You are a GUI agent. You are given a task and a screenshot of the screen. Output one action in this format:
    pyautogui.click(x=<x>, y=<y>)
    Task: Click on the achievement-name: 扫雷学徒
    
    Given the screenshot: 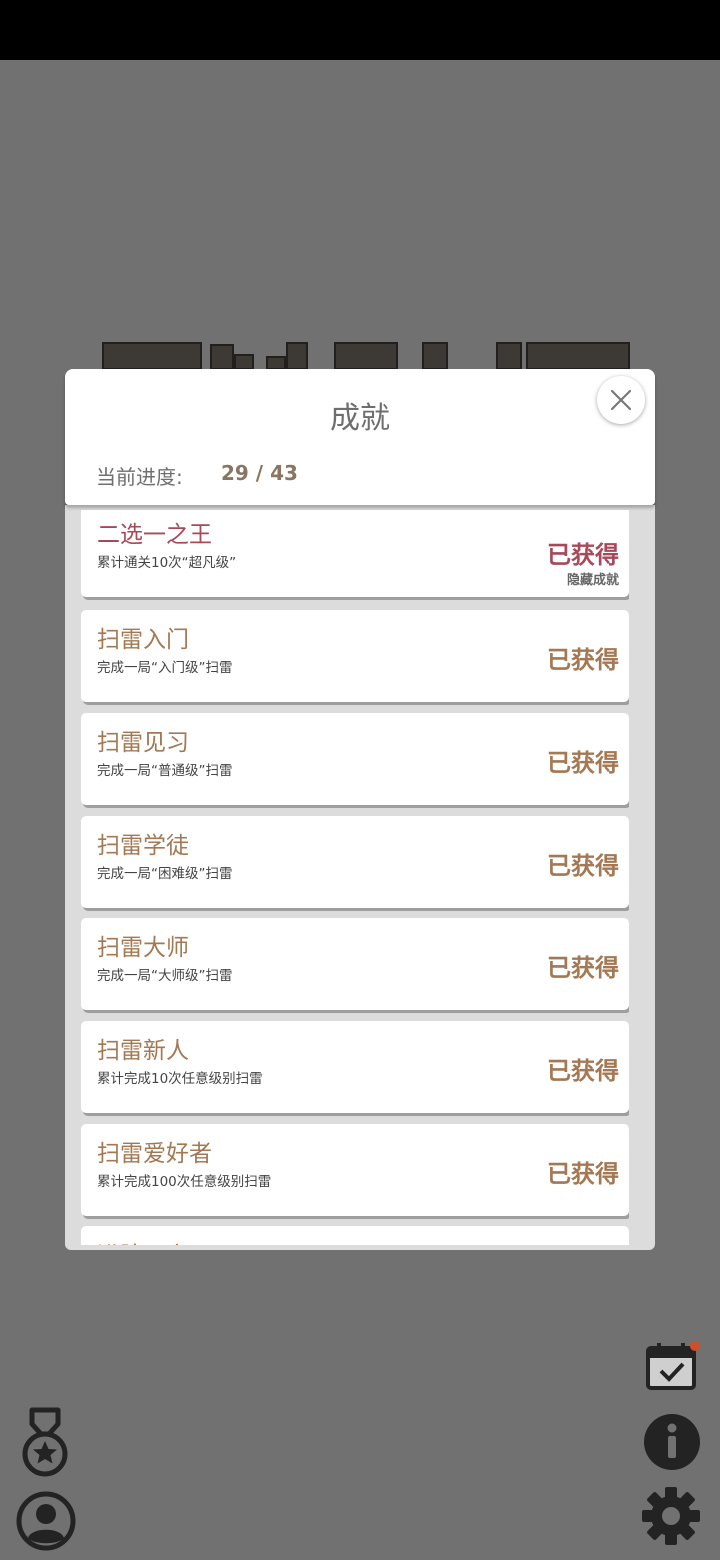 What is the action you would take?
    pyautogui.click(x=143, y=846)
    